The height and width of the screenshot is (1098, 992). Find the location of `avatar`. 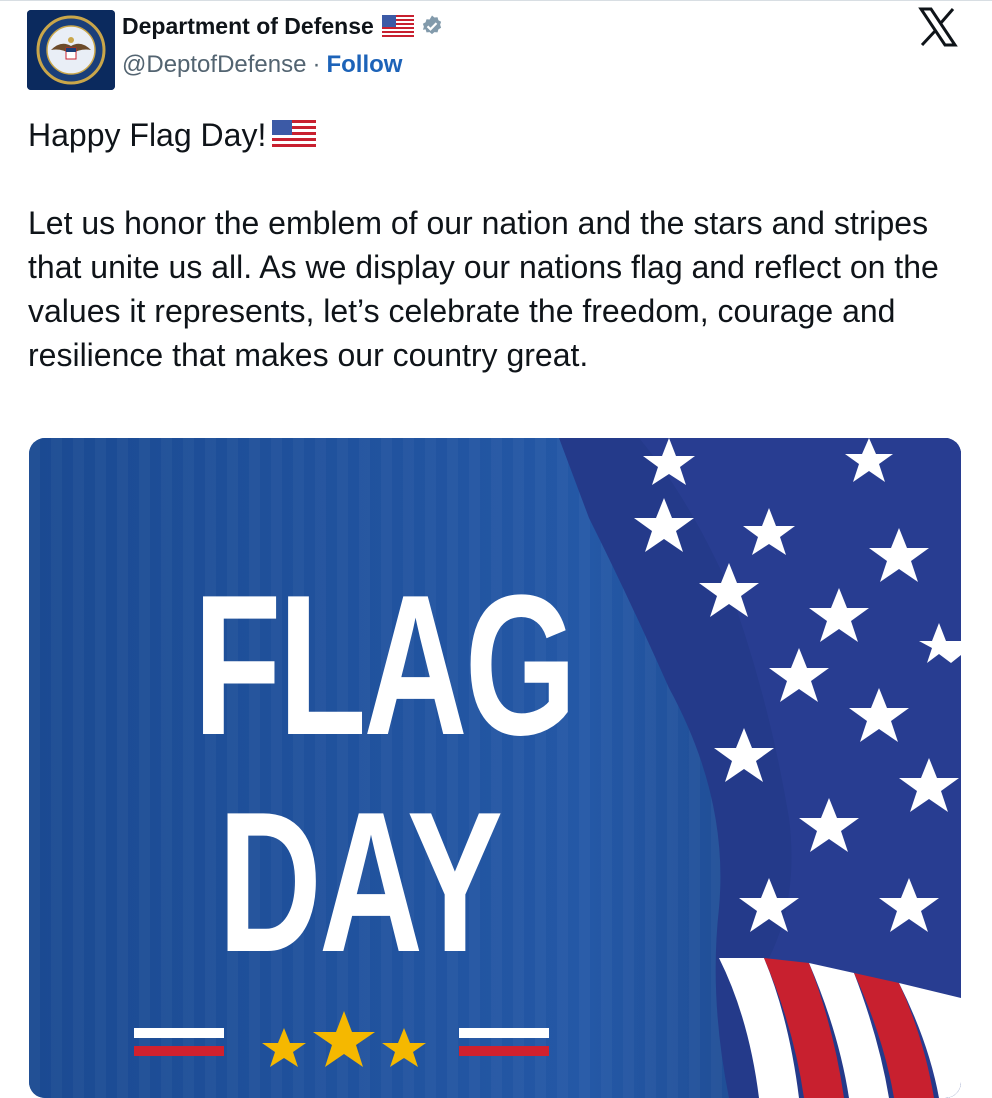

avatar is located at coordinates (71, 50).